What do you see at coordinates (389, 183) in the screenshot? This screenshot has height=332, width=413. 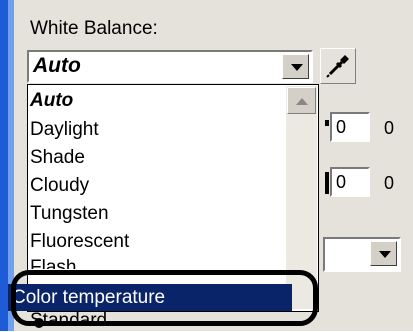 I see `value-tail-2: 0` at bounding box center [389, 183].